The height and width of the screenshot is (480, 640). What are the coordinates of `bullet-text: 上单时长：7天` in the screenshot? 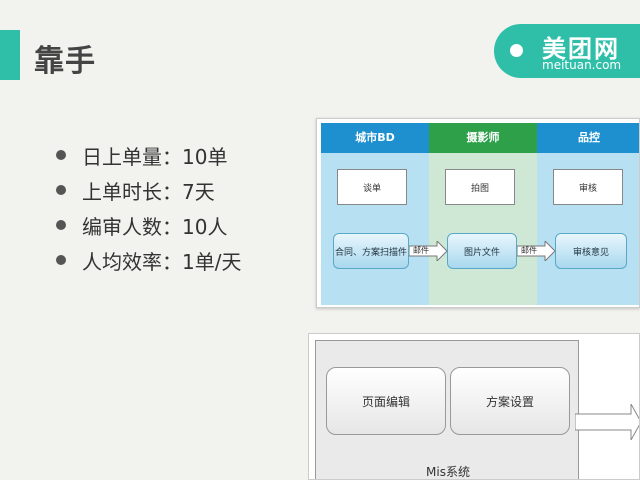 It's located at (148, 192).